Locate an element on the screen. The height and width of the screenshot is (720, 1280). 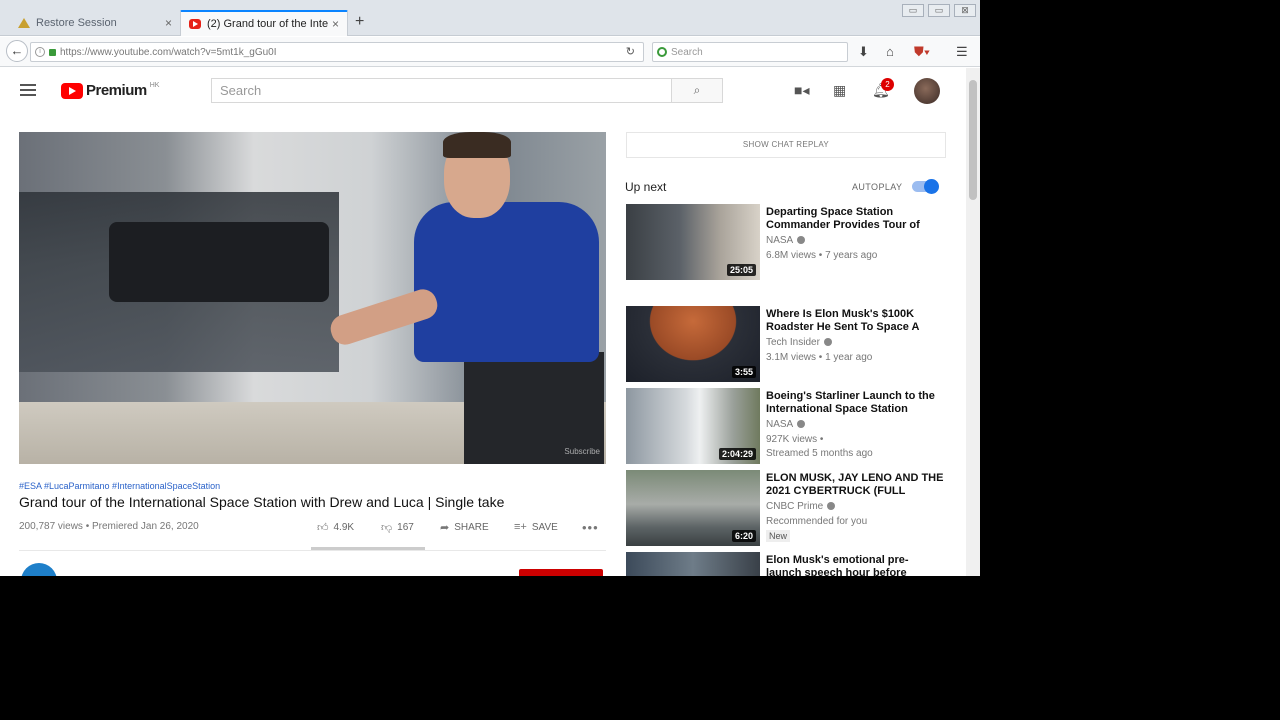
lock-icon is located at coordinates (52, 52).